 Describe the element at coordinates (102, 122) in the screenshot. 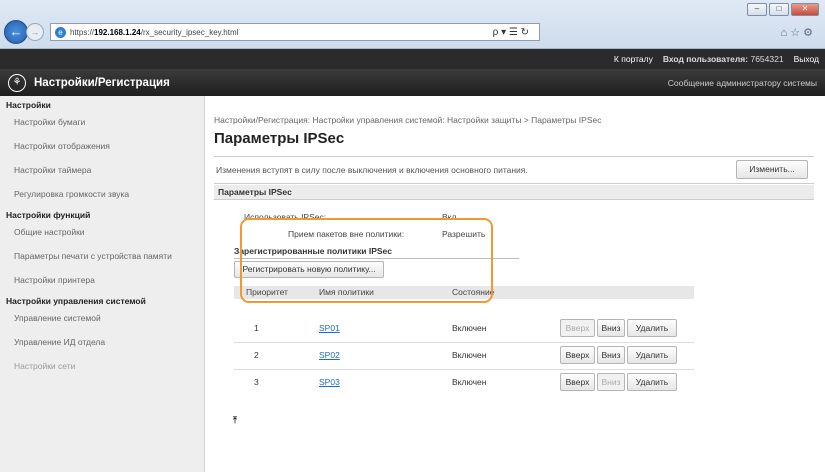

I see `sidebar-item-paper: Настройки бумаги` at that location.